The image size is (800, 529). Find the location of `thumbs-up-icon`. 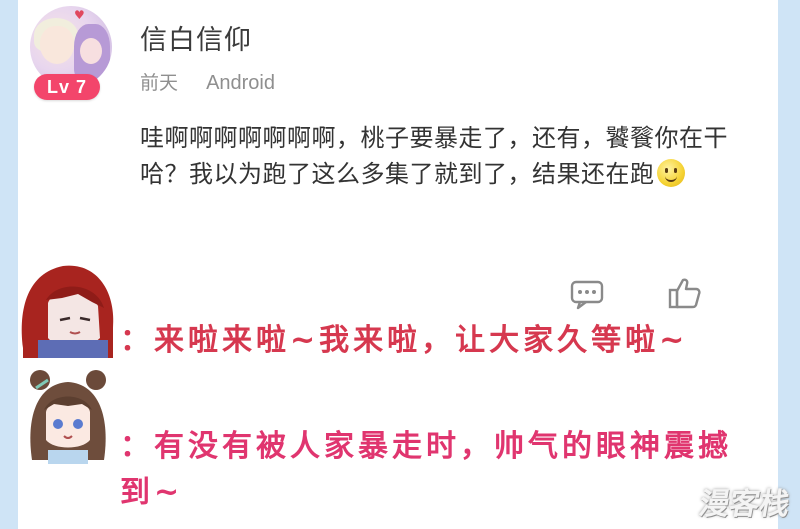

thumbs-up-icon is located at coordinates (685, 293).